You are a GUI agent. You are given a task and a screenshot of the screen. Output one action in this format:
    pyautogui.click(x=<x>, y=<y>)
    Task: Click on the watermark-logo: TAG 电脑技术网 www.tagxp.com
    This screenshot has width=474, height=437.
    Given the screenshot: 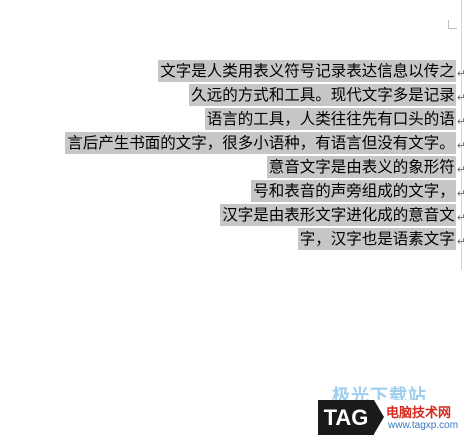 What is the action you would take?
    pyautogui.click(x=393, y=417)
    